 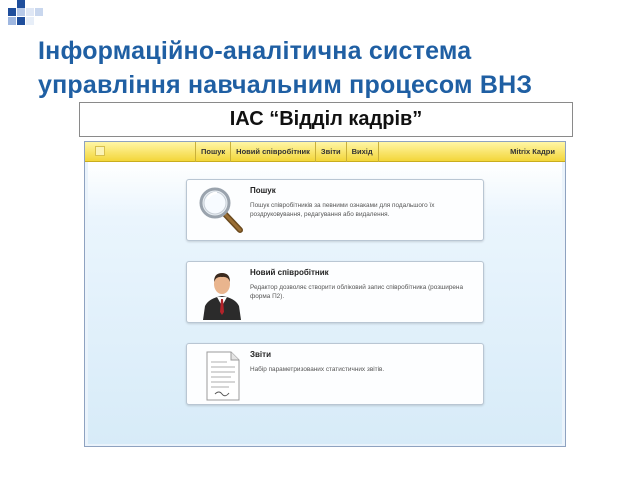 I want to click on app-logo-icon, so click(x=100, y=151).